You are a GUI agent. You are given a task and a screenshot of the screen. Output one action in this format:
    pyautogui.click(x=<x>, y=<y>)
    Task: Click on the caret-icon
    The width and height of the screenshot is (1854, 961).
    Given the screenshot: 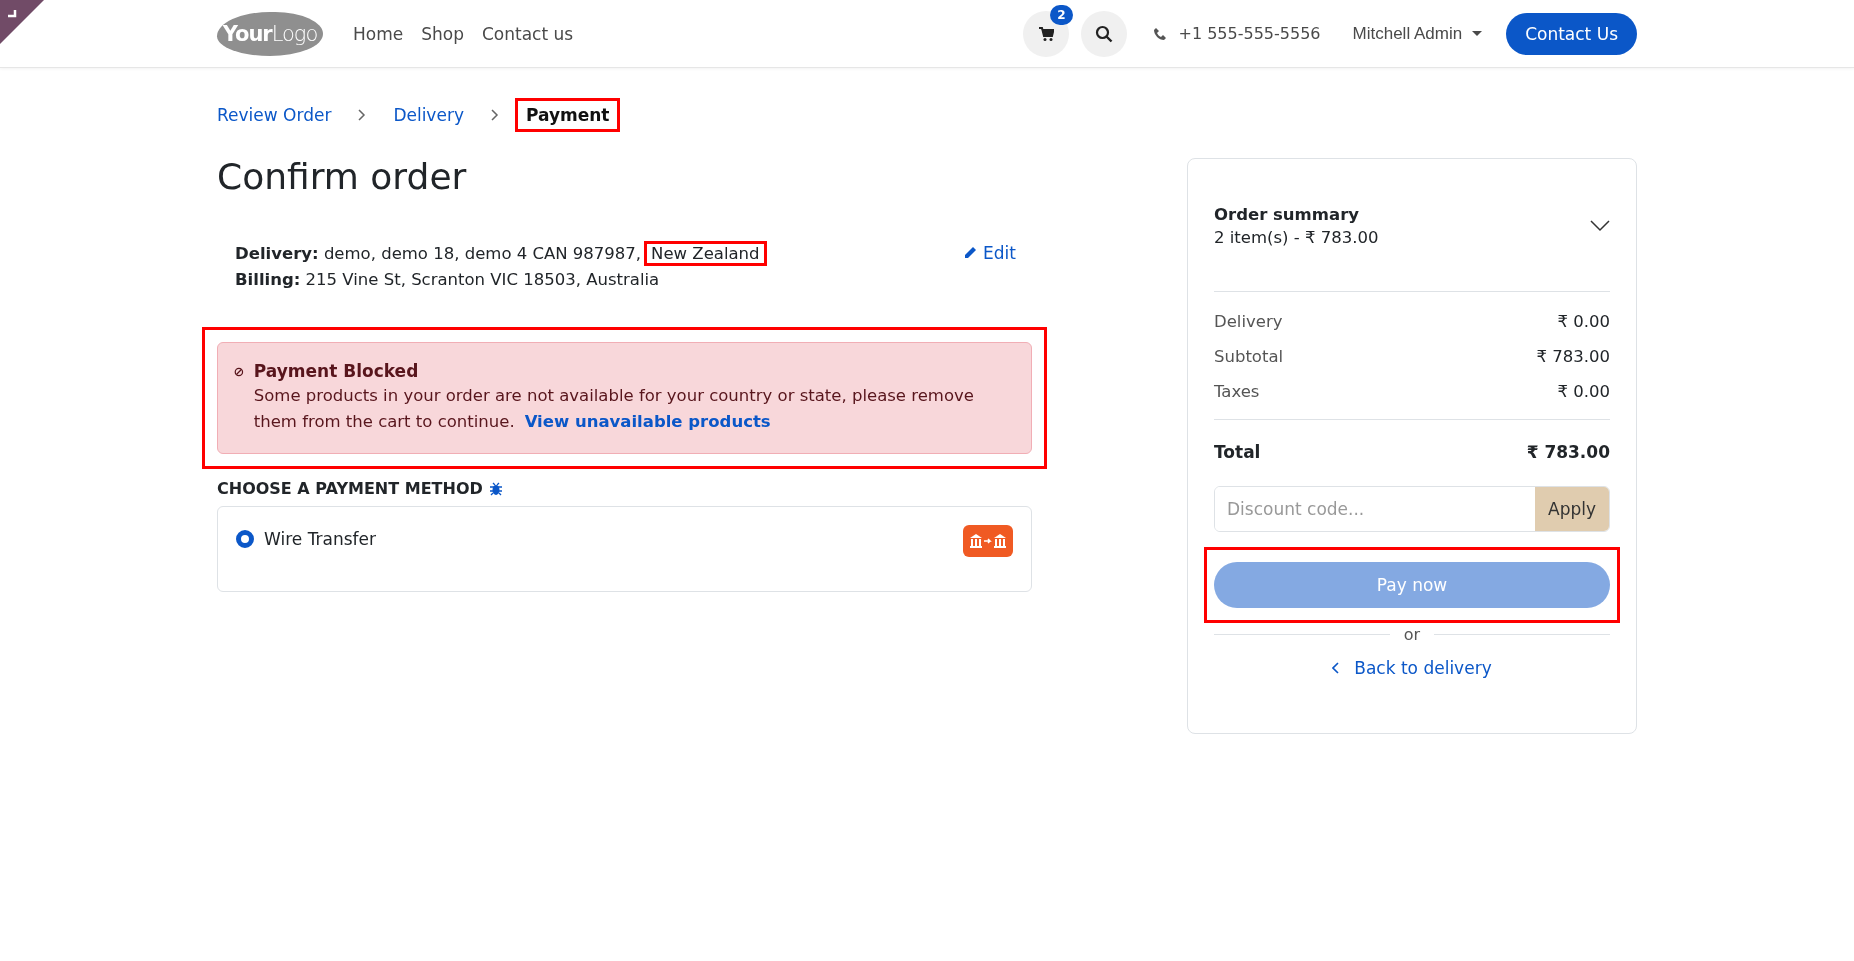 What is the action you would take?
    pyautogui.click(x=1477, y=33)
    